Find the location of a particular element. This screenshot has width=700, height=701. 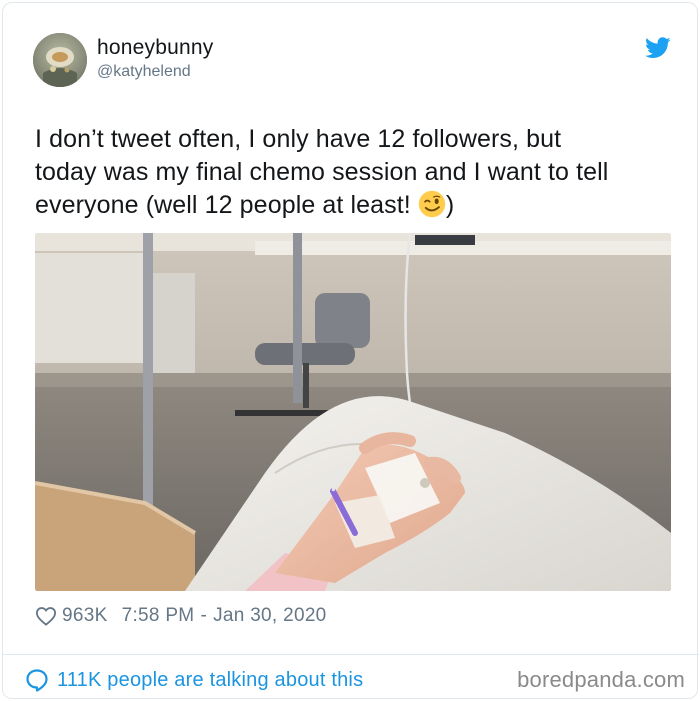

tweet-text-segment: ) is located at coordinates (450, 205).